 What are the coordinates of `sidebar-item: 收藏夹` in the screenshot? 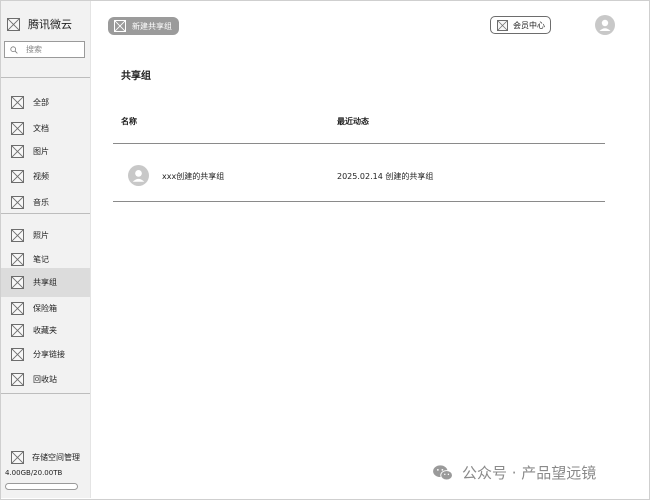 It's located at (45, 330).